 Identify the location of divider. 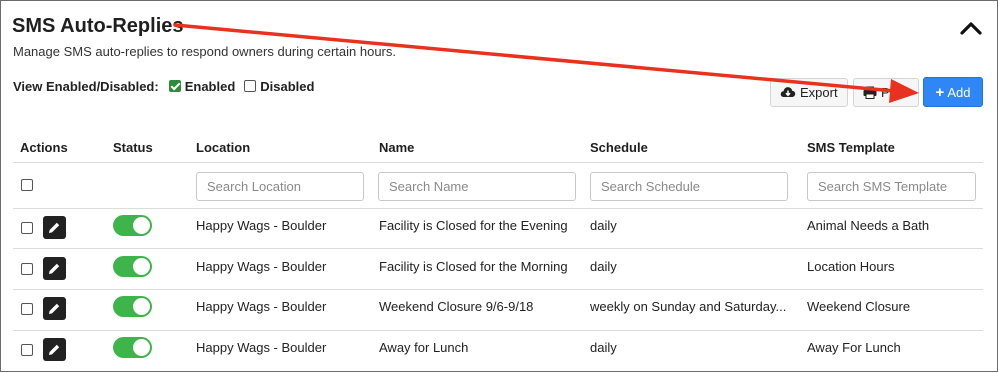
(498, 162).